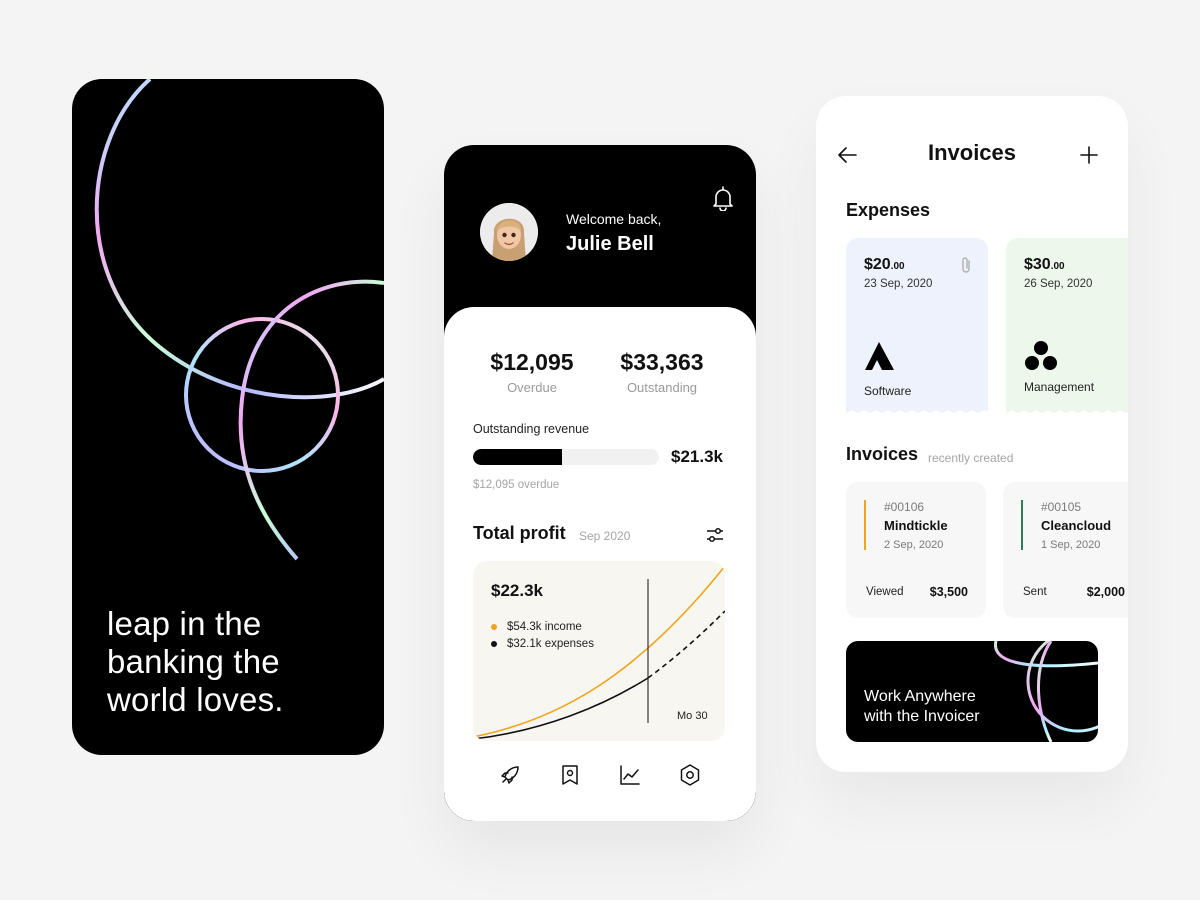 Image resolution: width=1200 pixels, height=900 pixels. What do you see at coordinates (882, 454) in the screenshot?
I see `invoices-section-title: Invoices` at bounding box center [882, 454].